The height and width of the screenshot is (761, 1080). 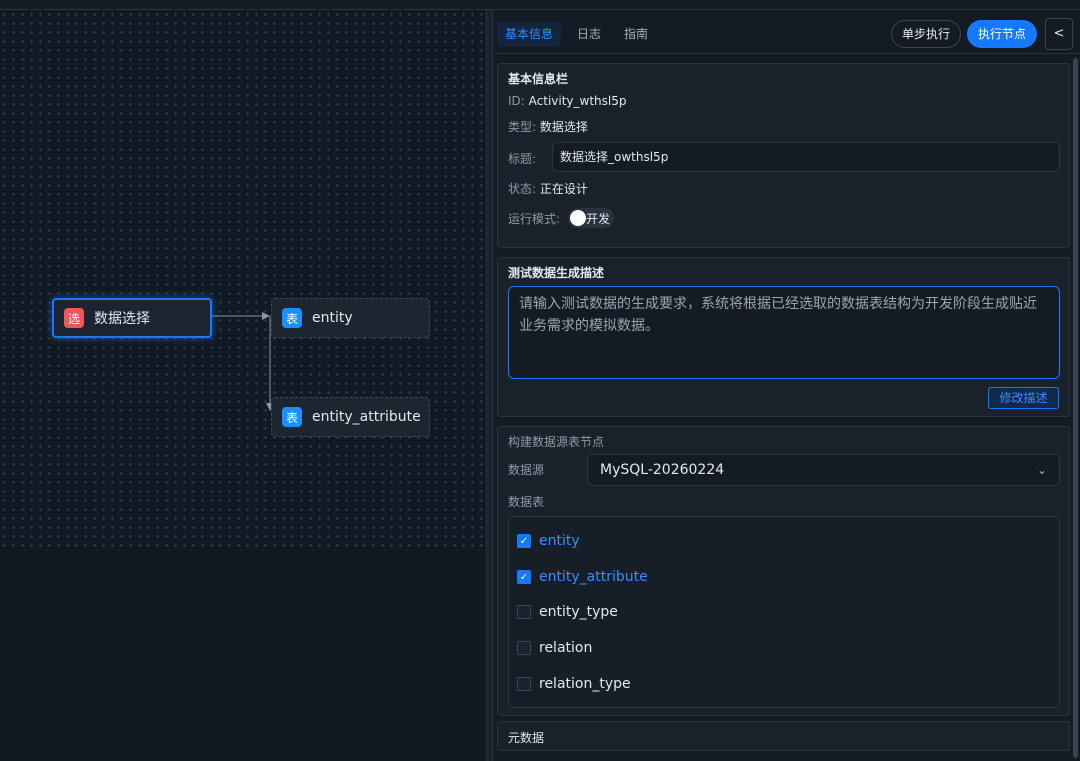 What do you see at coordinates (593, 577) in the screenshot?
I see `table-option-label: entity_attribute` at bounding box center [593, 577].